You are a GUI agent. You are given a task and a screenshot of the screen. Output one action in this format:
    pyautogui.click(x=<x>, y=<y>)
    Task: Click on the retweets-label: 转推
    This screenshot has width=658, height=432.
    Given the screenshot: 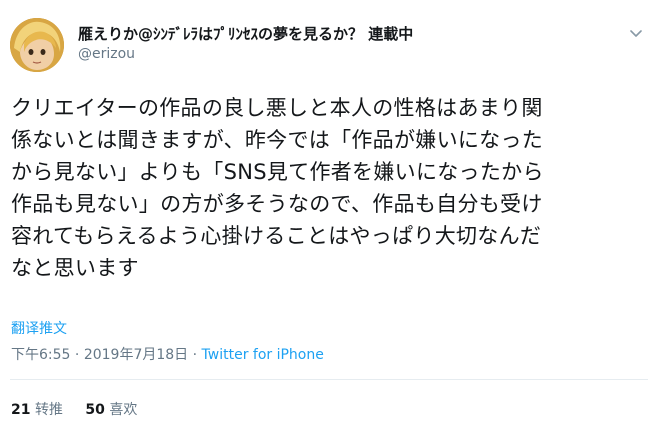 What is the action you would take?
    pyautogui.click(x=48, y=410)
    